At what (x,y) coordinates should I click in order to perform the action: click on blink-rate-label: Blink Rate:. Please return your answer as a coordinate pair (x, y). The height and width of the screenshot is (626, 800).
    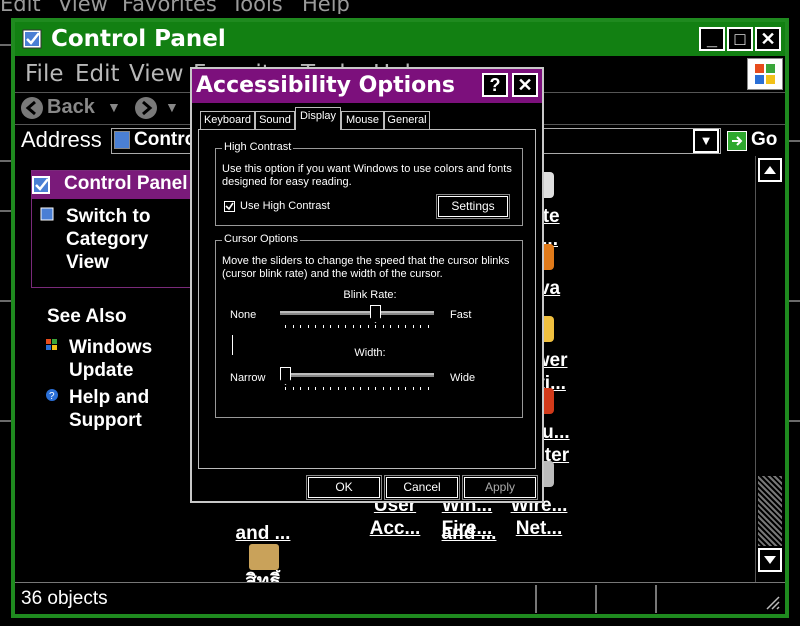
    Looking at the image, I should click on (370, 295).